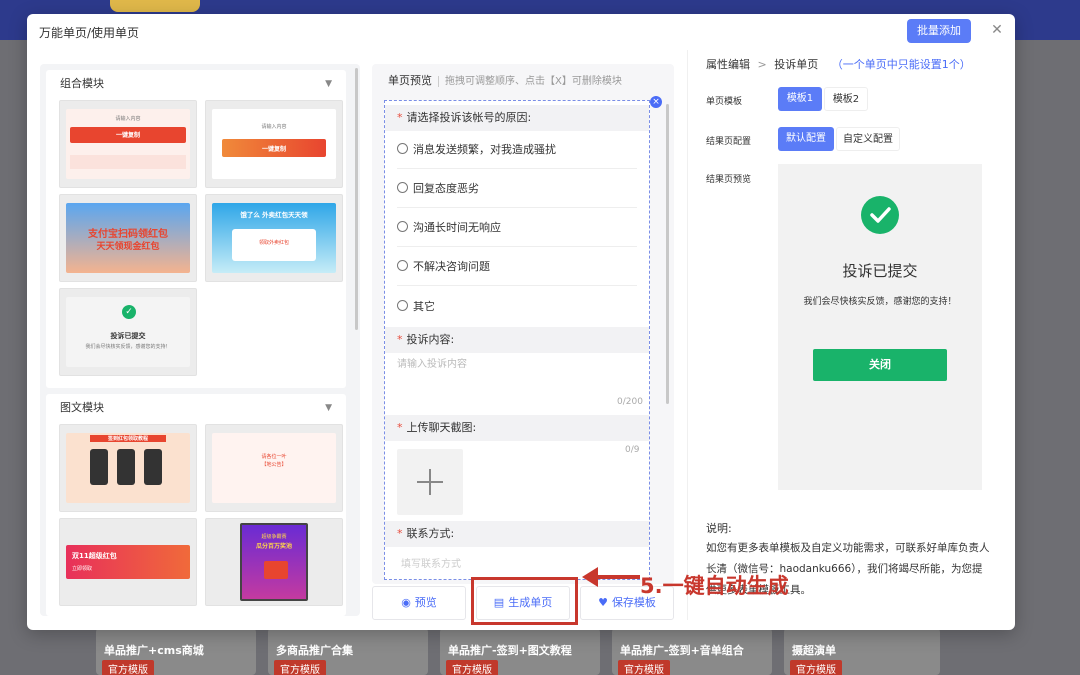 This screenshot has height=675, width=1080. What do you see at coordinates (82, 407) in the screenshot?
I see `image-text-module-title: 图文模块` at bounding box center [82, 407].